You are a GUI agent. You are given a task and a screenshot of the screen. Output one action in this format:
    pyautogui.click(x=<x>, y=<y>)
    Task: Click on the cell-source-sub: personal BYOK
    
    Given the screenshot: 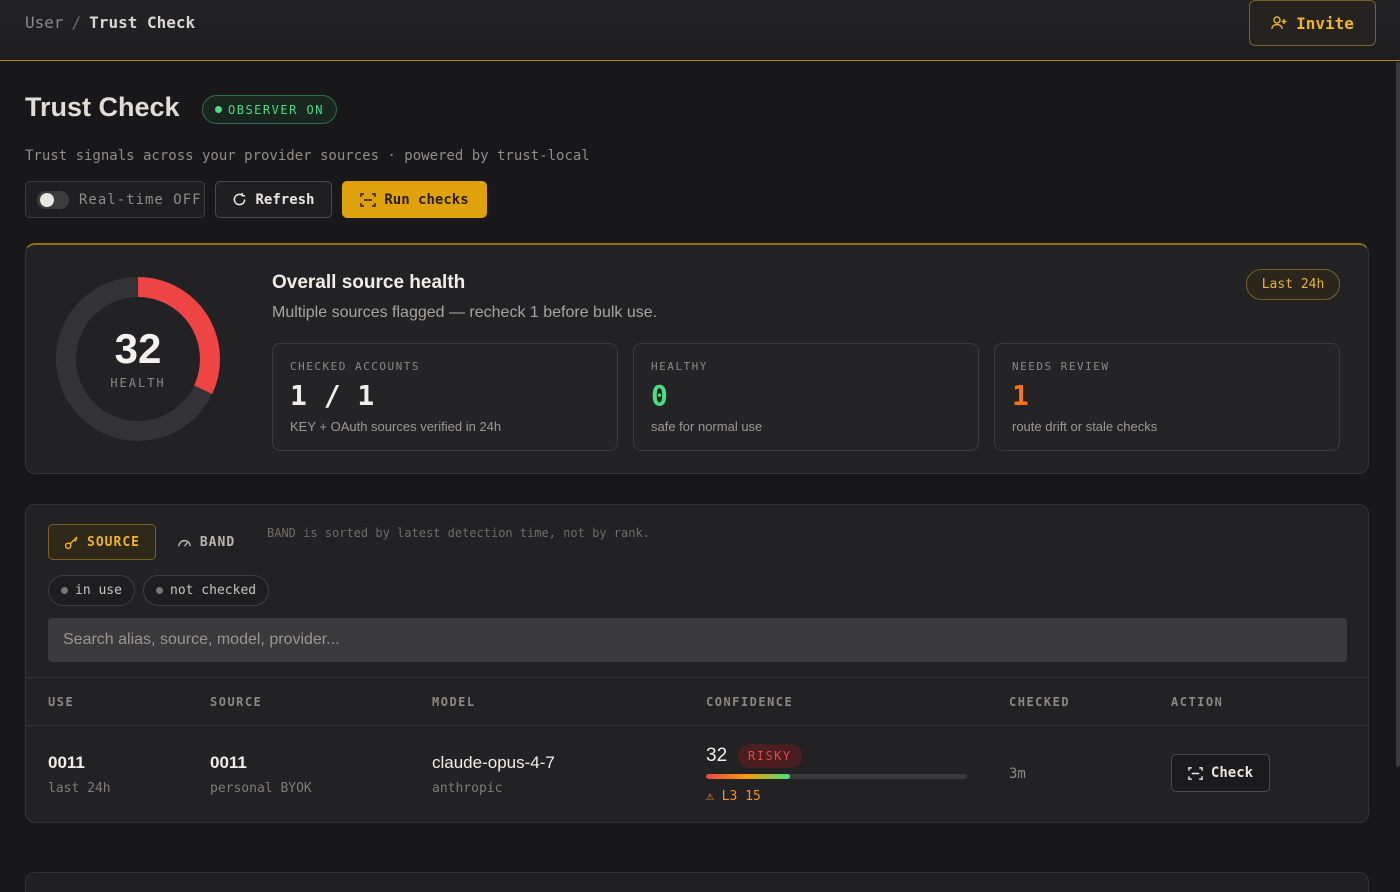 What is the action you would take?
    pyautogui.click(x=261, y=788)
    